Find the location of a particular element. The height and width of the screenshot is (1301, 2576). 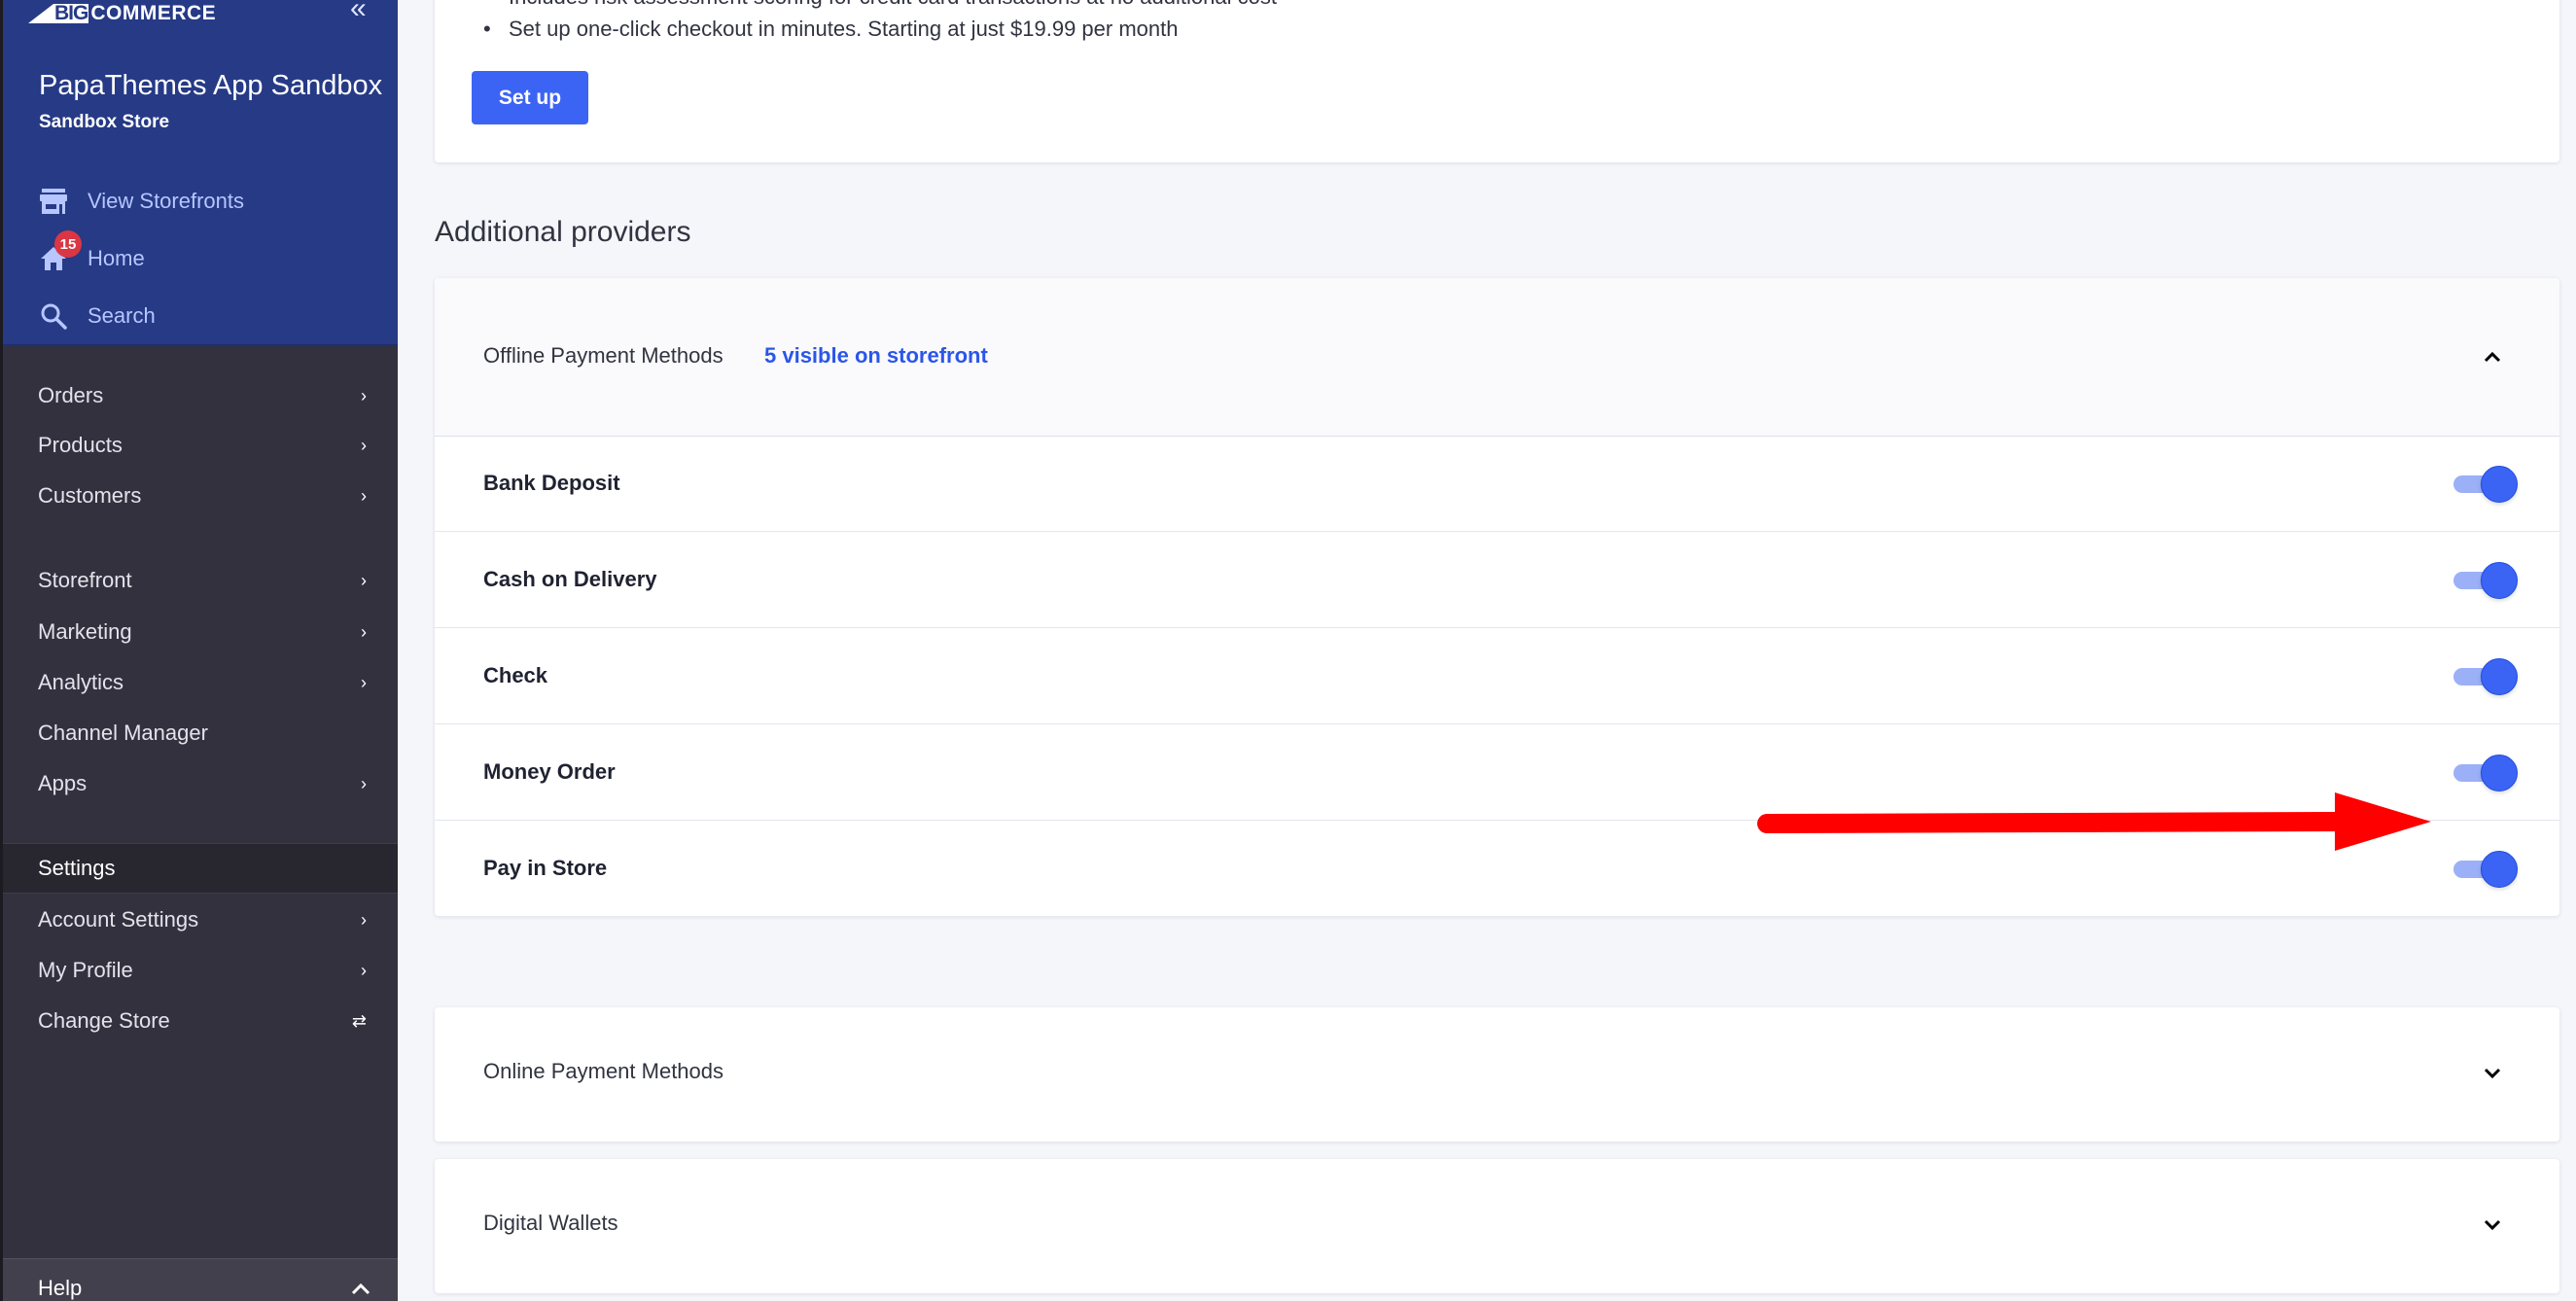

home-icon: 15 is located at coordinates (61, 251).